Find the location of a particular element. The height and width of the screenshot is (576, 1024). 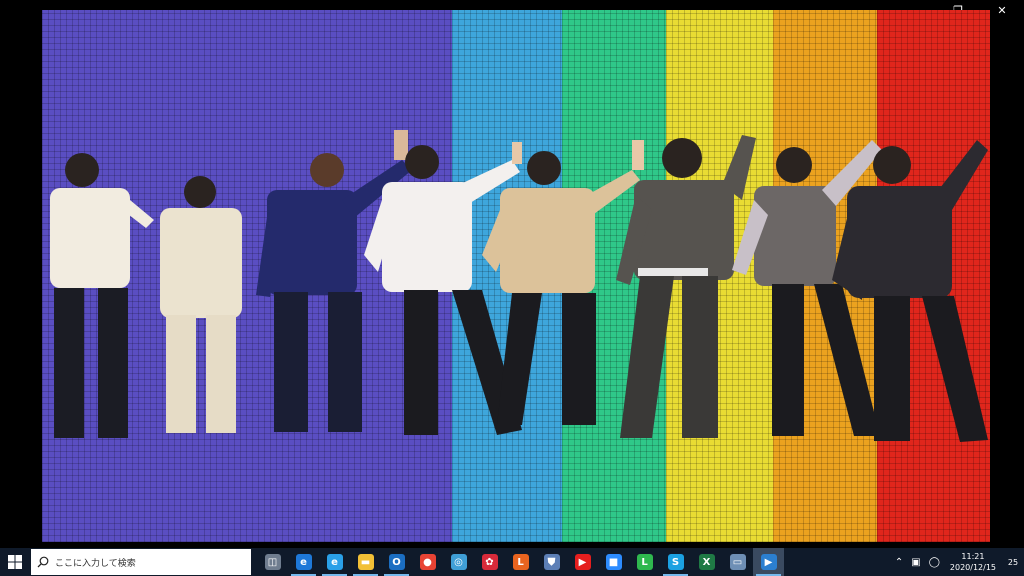

taskbar-task-view-icon: ◫ is located at coordinates (272, 562).